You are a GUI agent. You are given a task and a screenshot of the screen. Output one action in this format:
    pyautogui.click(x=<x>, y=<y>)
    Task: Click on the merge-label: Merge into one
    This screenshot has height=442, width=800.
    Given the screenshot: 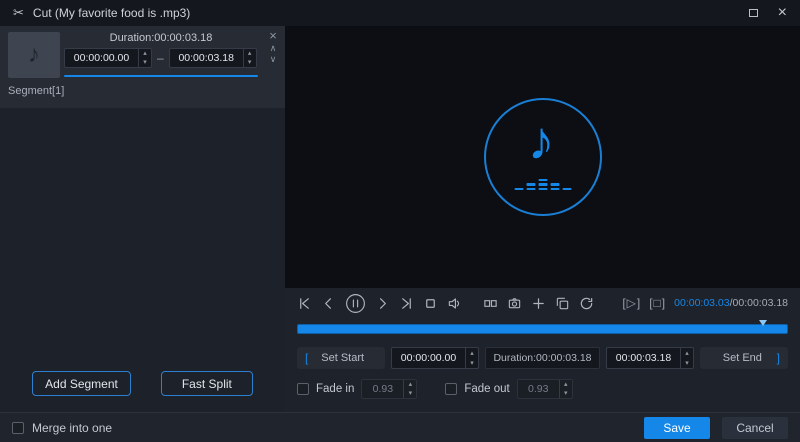 What is the action you would take?
    pyautogui.click(x=72, y=427)
    